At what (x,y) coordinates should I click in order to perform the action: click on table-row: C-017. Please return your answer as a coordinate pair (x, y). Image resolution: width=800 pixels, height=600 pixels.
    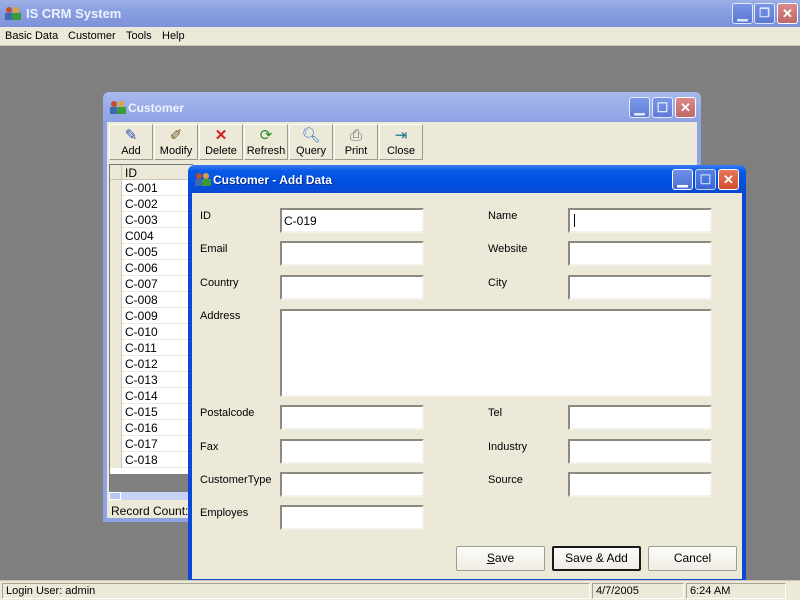
    Looking at the image, I should click on (151, 444).